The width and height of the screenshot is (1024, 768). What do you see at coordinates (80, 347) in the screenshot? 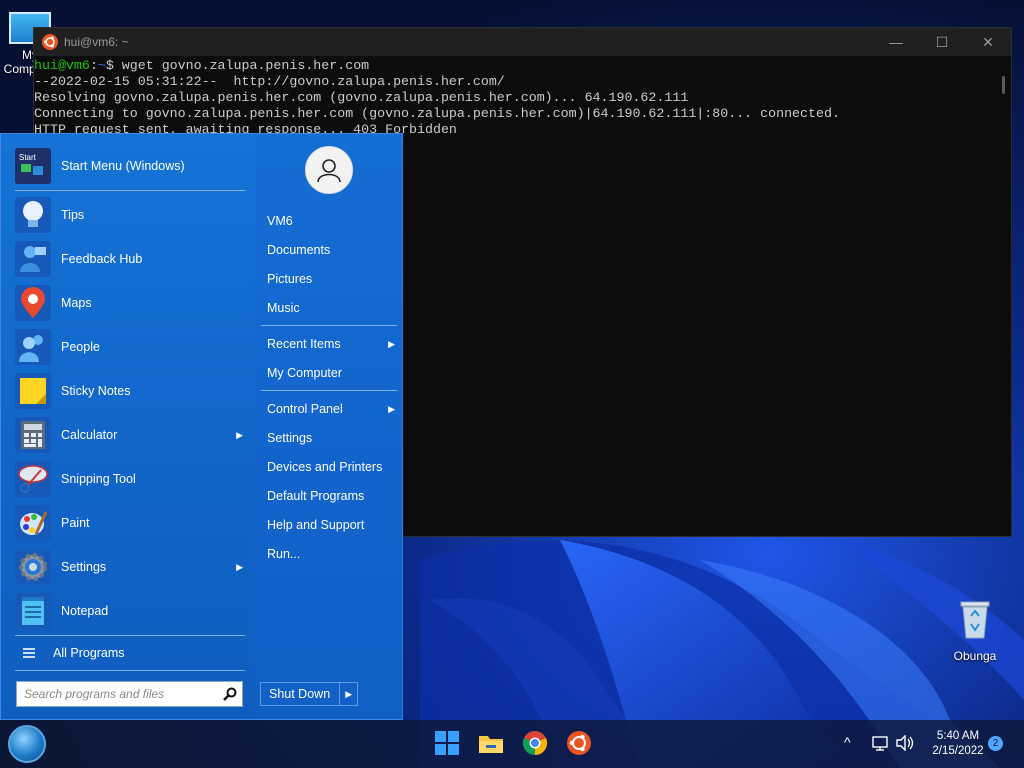
I see `program-label: People` at bounding box center [80, 347].